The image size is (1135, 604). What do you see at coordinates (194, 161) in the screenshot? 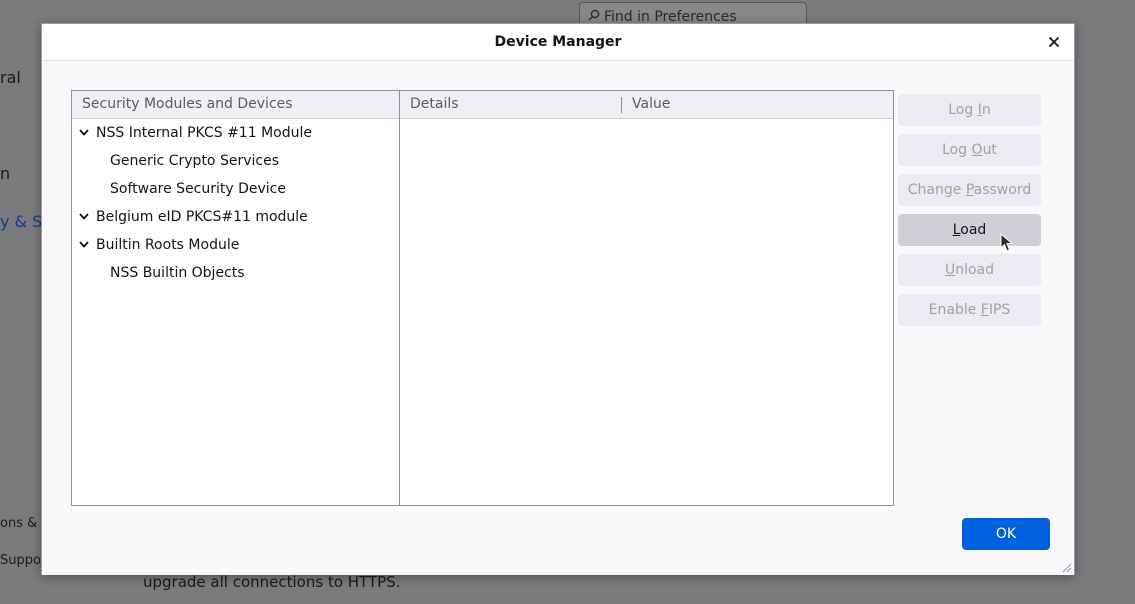
I see `tree-row-label: Generic Crypto Services` at bounding box center [194, 161].